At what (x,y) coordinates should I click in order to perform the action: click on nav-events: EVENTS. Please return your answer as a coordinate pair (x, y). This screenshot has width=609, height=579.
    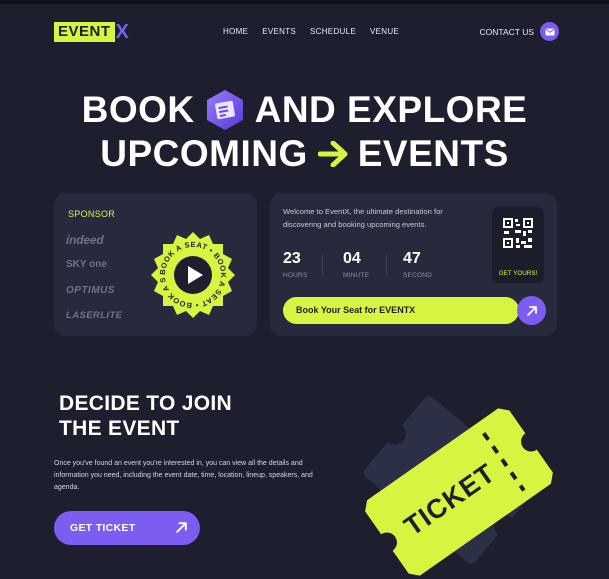
    Looking at the image, I should click on (279, 31).